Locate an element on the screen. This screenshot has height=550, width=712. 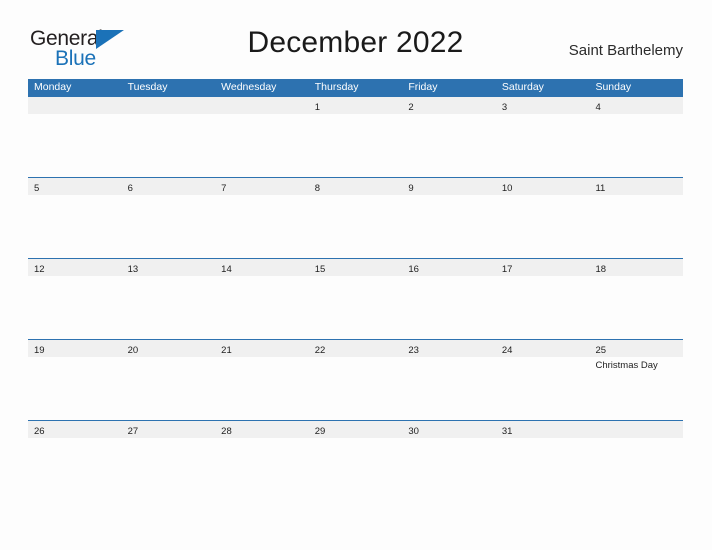
day-number: 30 is located at coordinates (413, 431).